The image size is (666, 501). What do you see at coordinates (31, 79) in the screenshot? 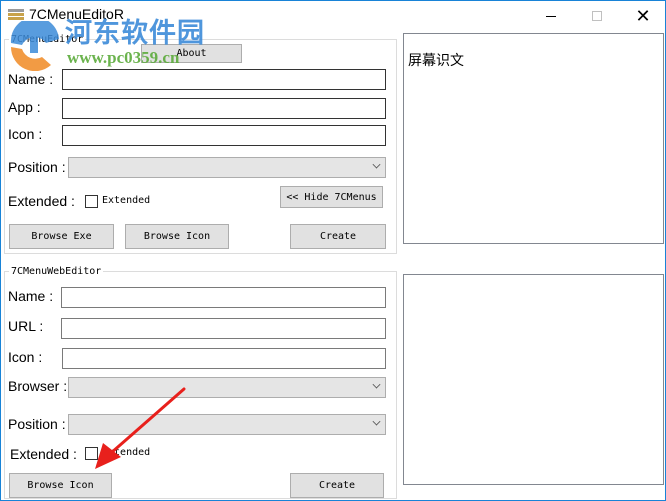
I see `name-label: Name :` at bounding box center [31, 79].